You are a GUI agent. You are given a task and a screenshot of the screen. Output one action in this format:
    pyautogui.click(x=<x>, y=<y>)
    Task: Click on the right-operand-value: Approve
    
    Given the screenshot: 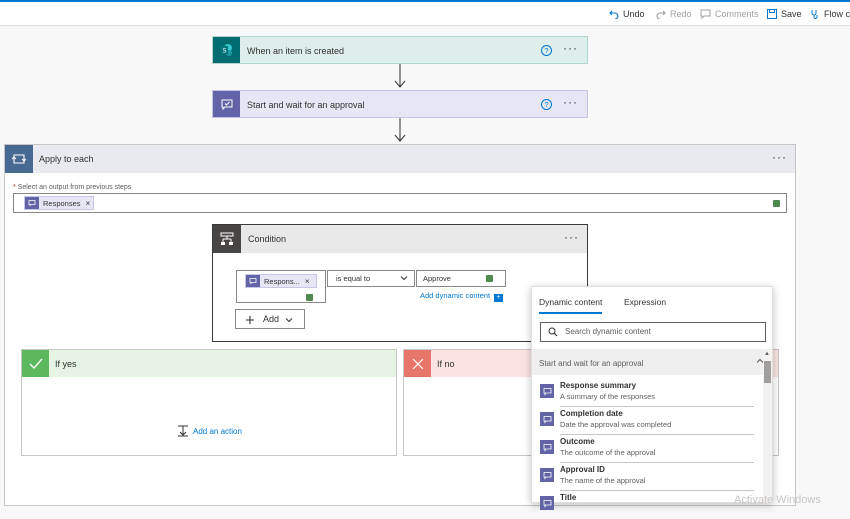 What is the action you would take?
    pyautogui.click(x=437, y=278)
    